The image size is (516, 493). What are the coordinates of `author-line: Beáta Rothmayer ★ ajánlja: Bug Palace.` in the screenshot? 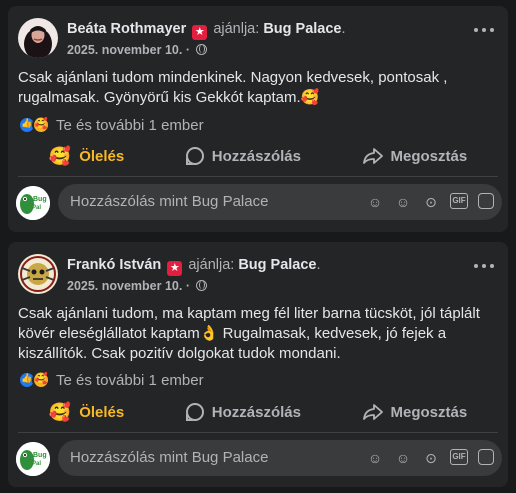 It's located at (206, 30).